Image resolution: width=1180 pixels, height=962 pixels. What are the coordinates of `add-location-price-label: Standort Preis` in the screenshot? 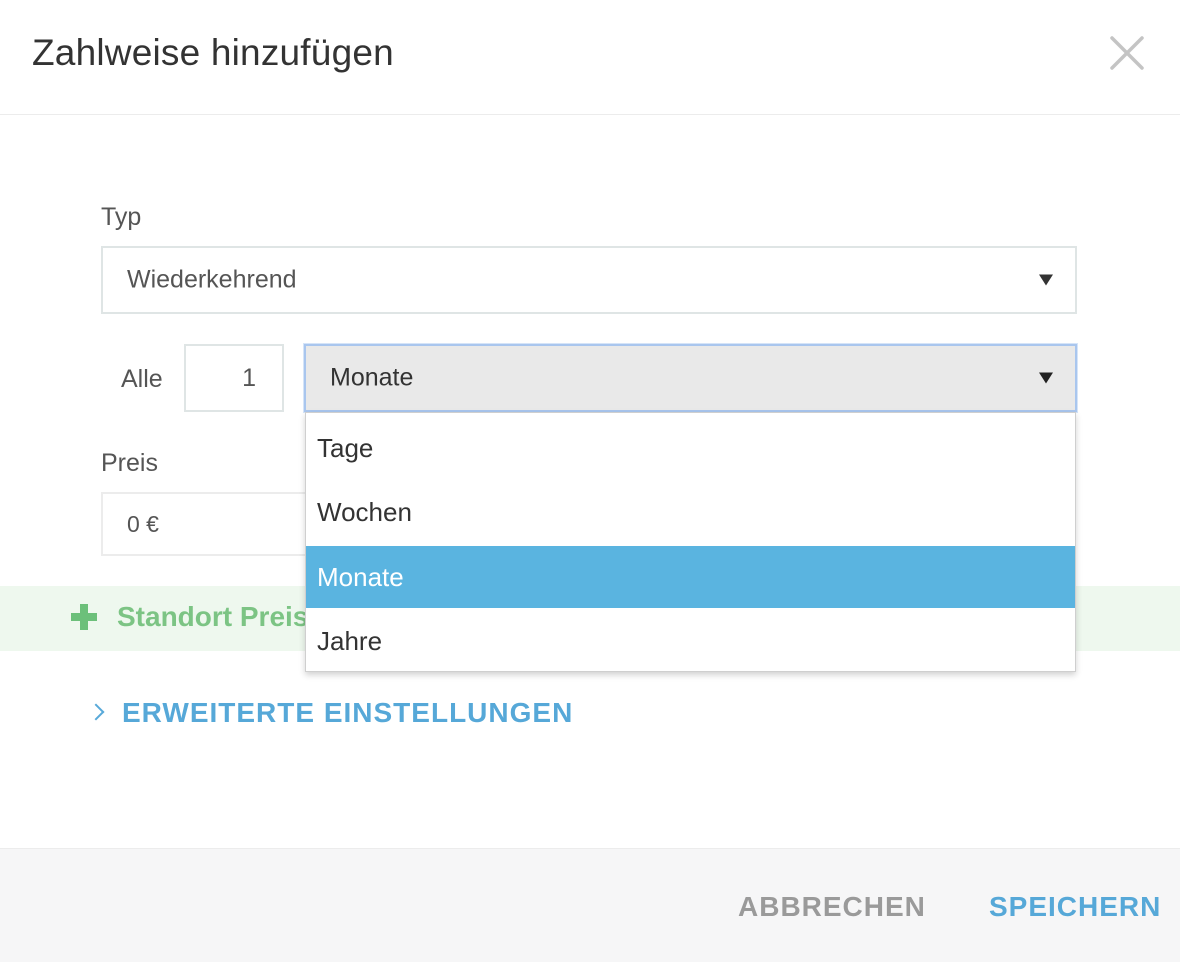 It's located at (212, 617).